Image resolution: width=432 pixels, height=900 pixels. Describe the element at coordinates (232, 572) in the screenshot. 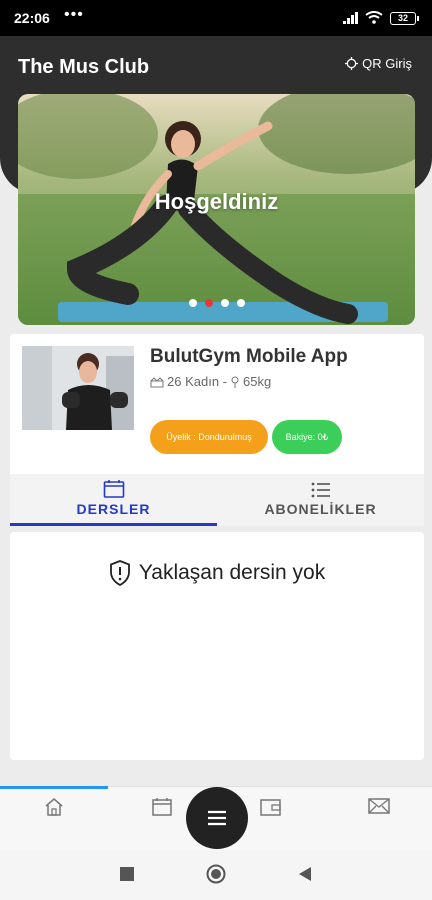

I see `empty-state-message: Yaklaşan dersin yok` at that location.